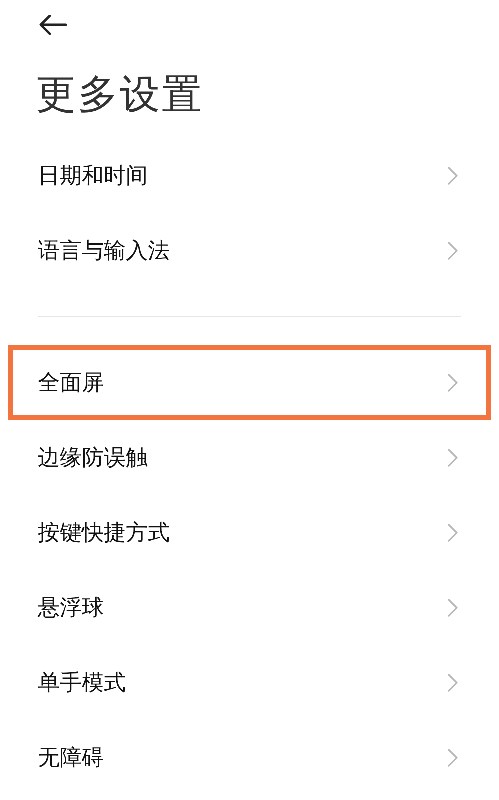  I want to click on settings-item: 无障碍, so click(249, 757).